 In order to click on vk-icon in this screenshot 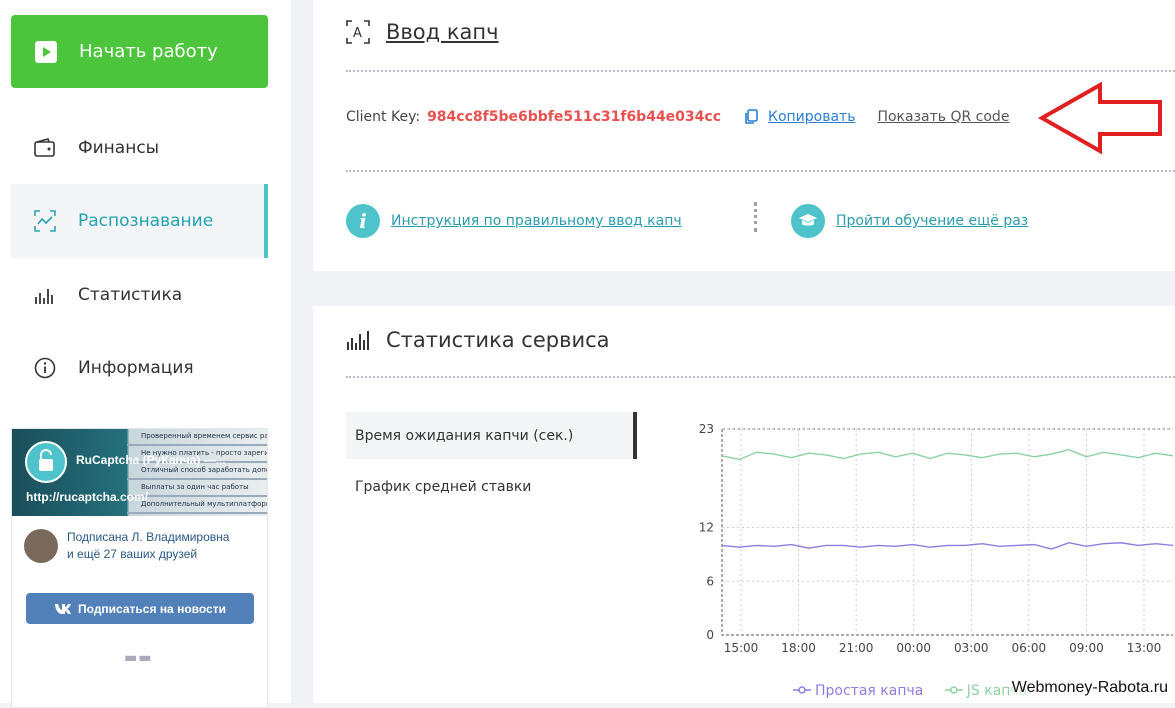, I will do `click(63, 608)`.